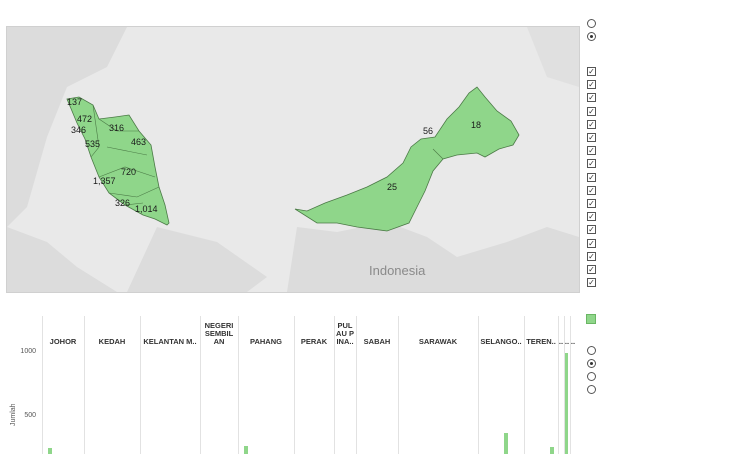  I want to click on perak-value-label: 535, so click(93, 144).